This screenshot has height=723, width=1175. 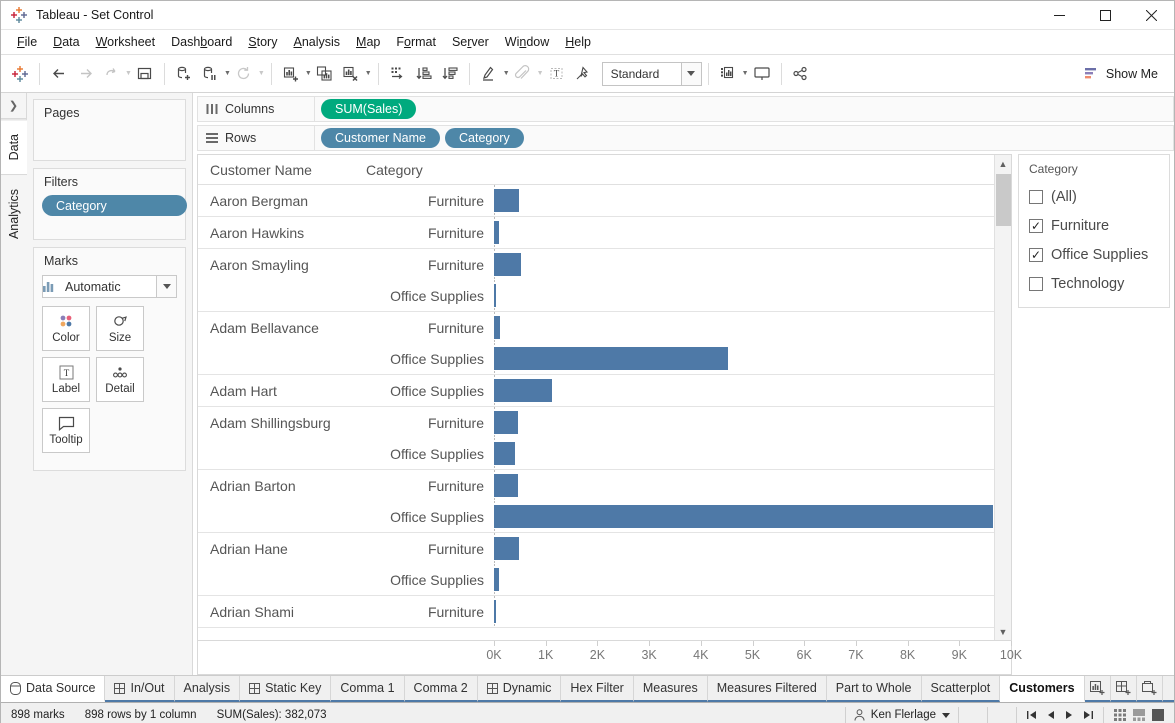 What do you see at coordinates (540, 73) in the screenshot?
I see `attach-chevron-down-icon: ▼` at bounding box center [540, 73].